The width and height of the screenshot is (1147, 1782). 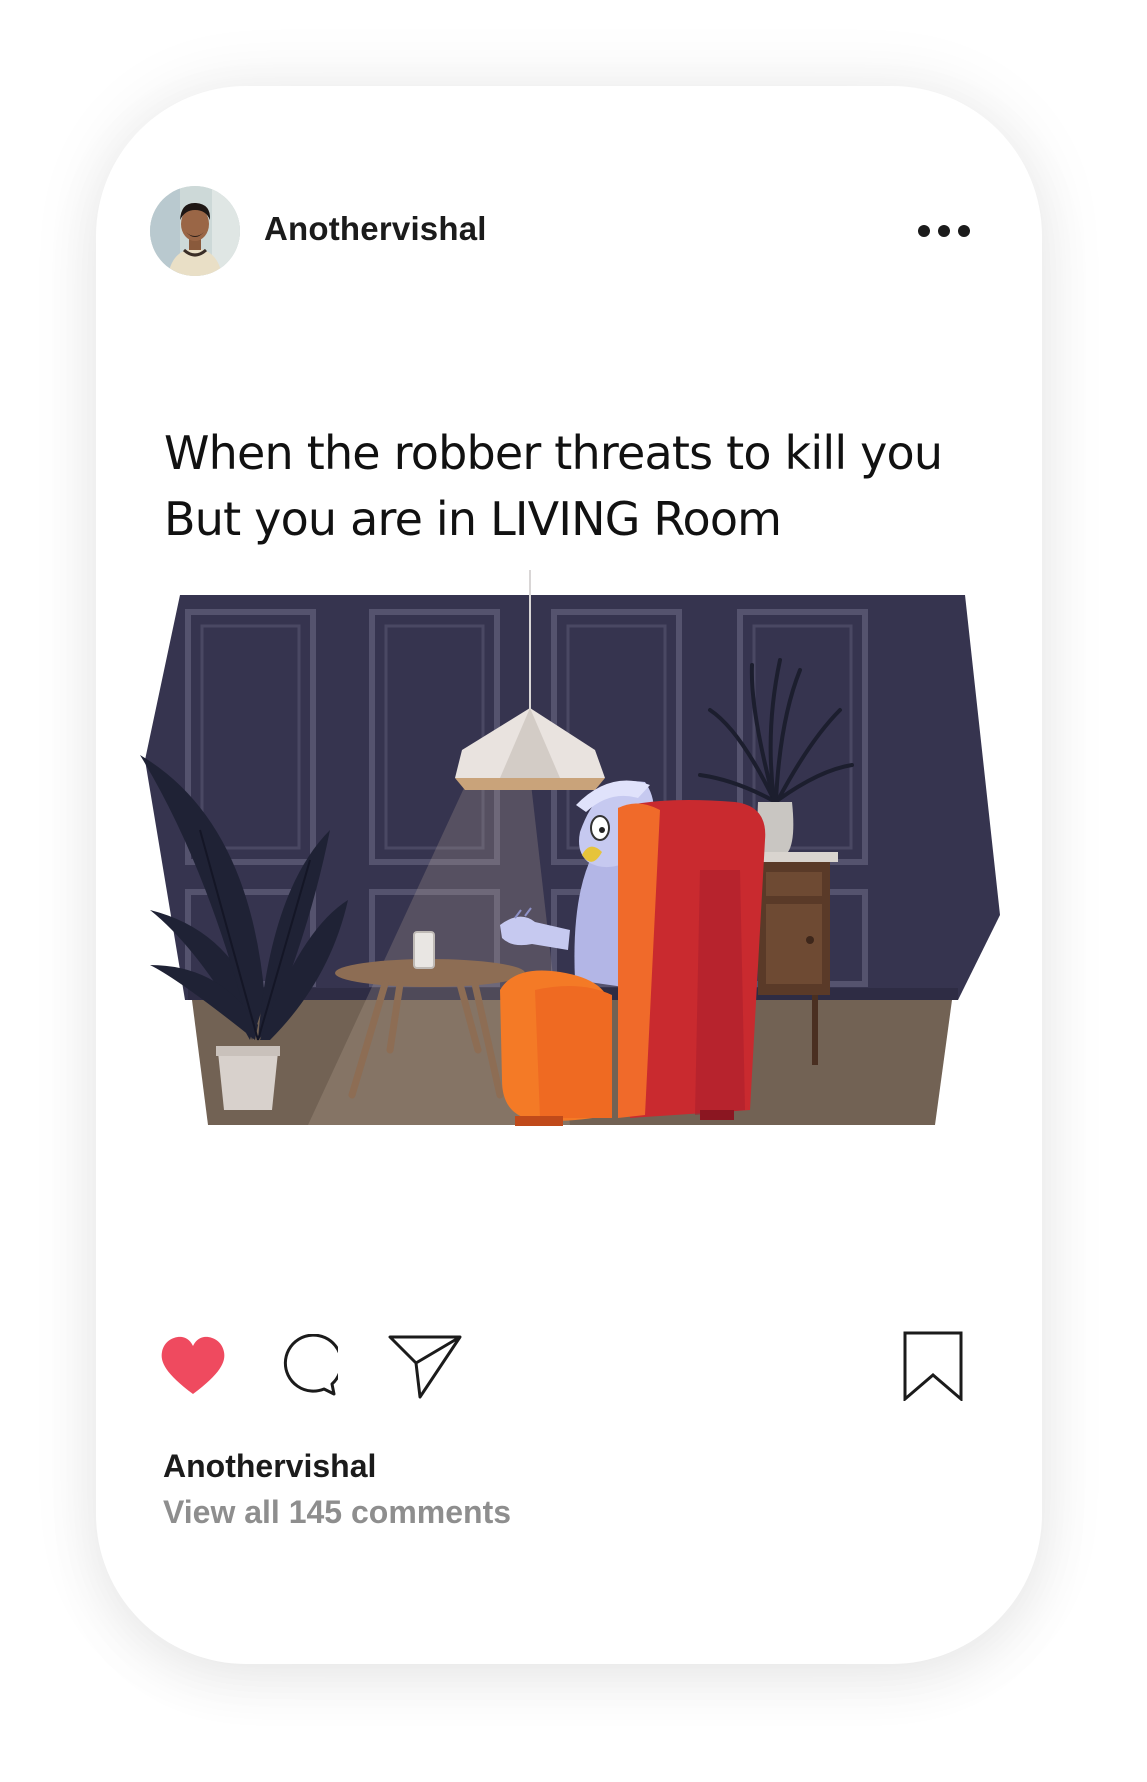 I want to click on caption-line-2: But you are in LIVING Room, so click(x=473, y=519).